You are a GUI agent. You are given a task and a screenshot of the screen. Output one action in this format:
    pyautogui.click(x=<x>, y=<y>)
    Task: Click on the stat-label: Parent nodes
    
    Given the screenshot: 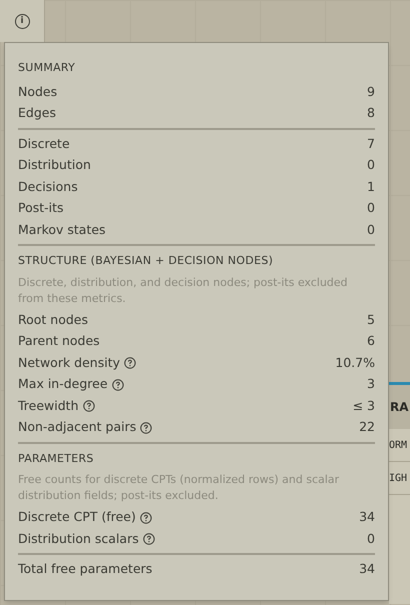 What is the action you would take?
    pyautogui.click(x=59, y=341)
    